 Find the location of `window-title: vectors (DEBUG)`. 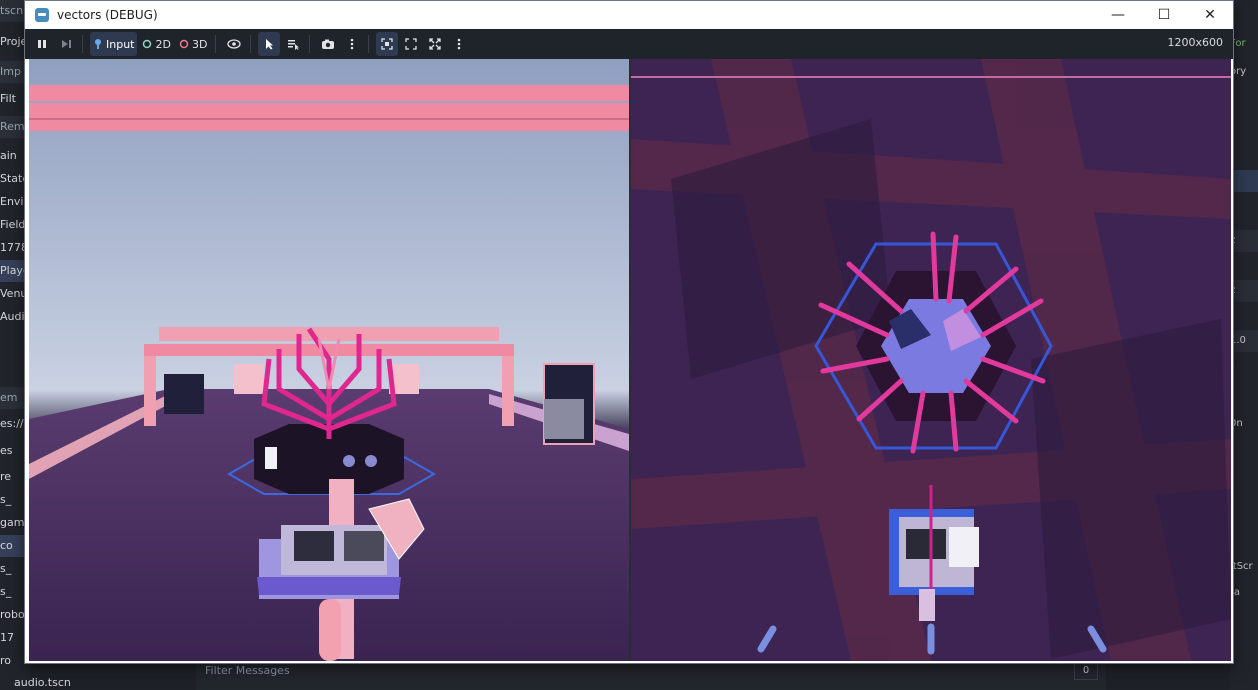

window-title: vectors (DEBUG) is located at coordinates (107, 14).